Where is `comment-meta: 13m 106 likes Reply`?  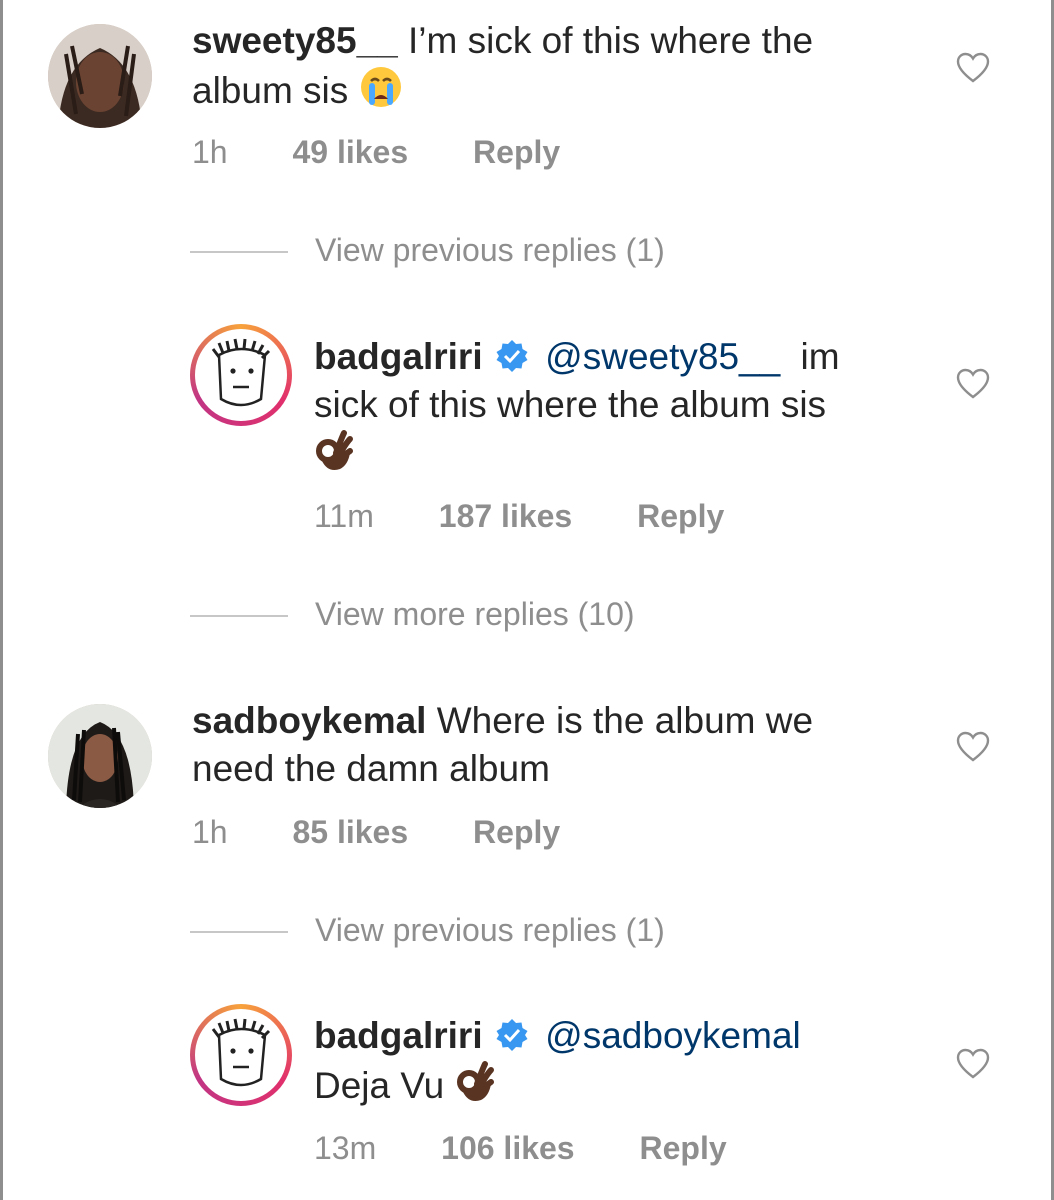 comment-meta: 13m 106 likes Reply is located at coordinates (520, 1148).